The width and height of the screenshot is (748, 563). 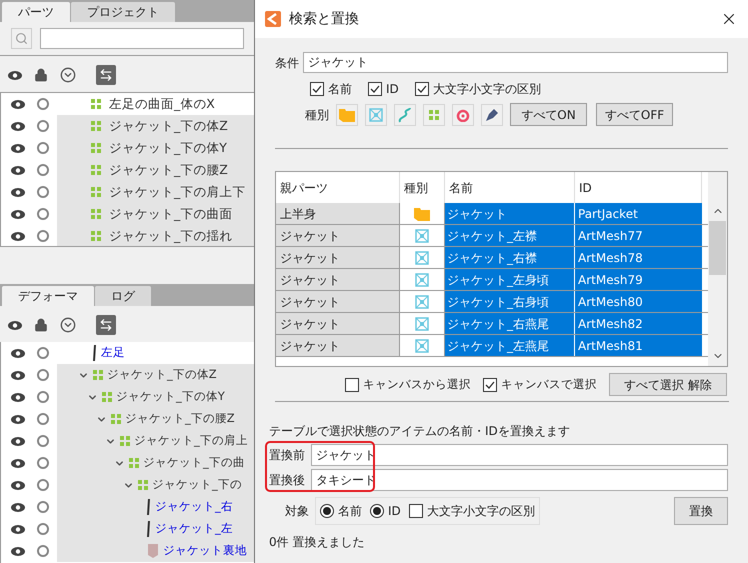 I want to click on part-row: ジャケット_下の肩上下, so click(x=155, y=192).